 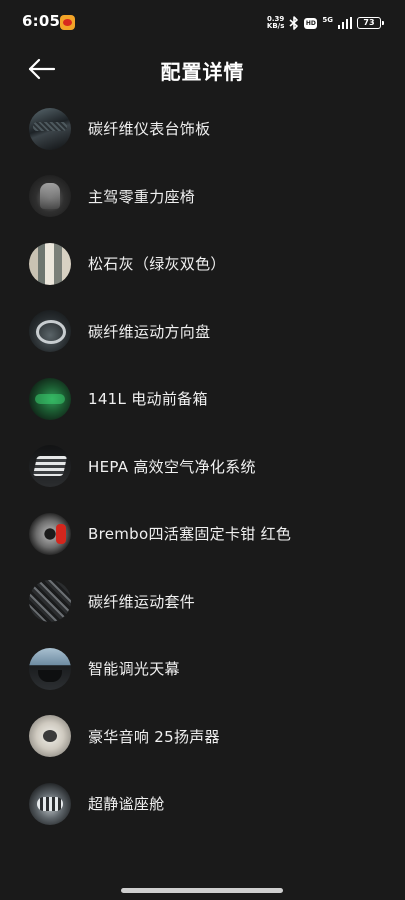 What do you see at coordinates (50, 466) in the screenshot?
I see `air-filter-thumbnail` at bounding box center [50, 466].